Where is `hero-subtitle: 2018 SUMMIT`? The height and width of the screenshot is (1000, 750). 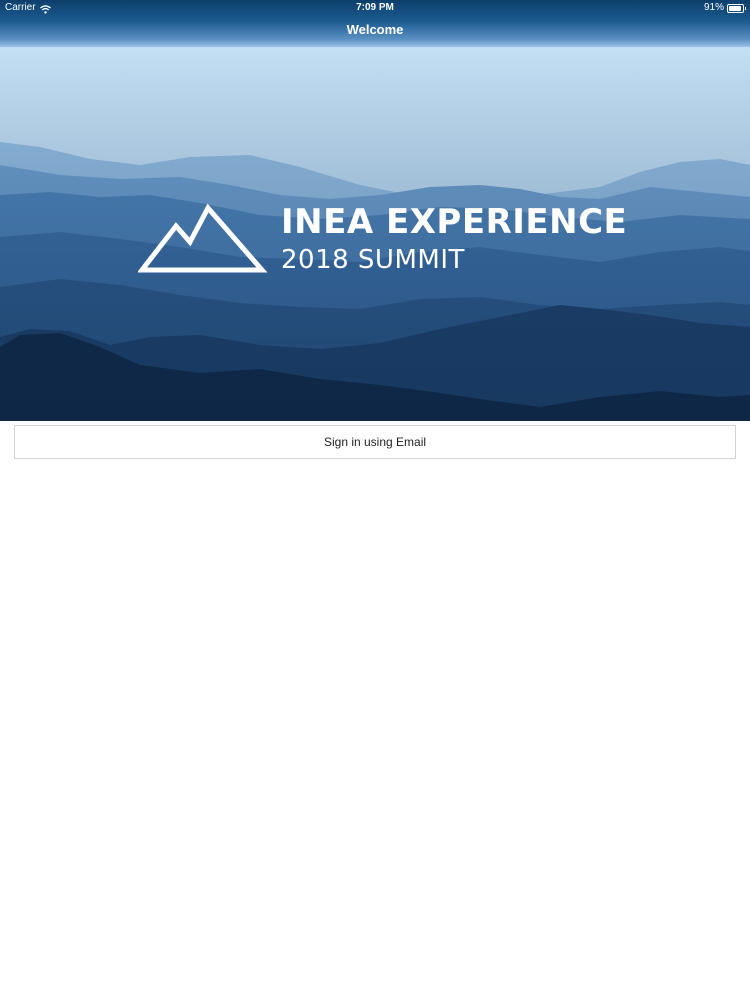
hero-subtitle: 2018 SUMMIT is located at coordinates (373, 260).